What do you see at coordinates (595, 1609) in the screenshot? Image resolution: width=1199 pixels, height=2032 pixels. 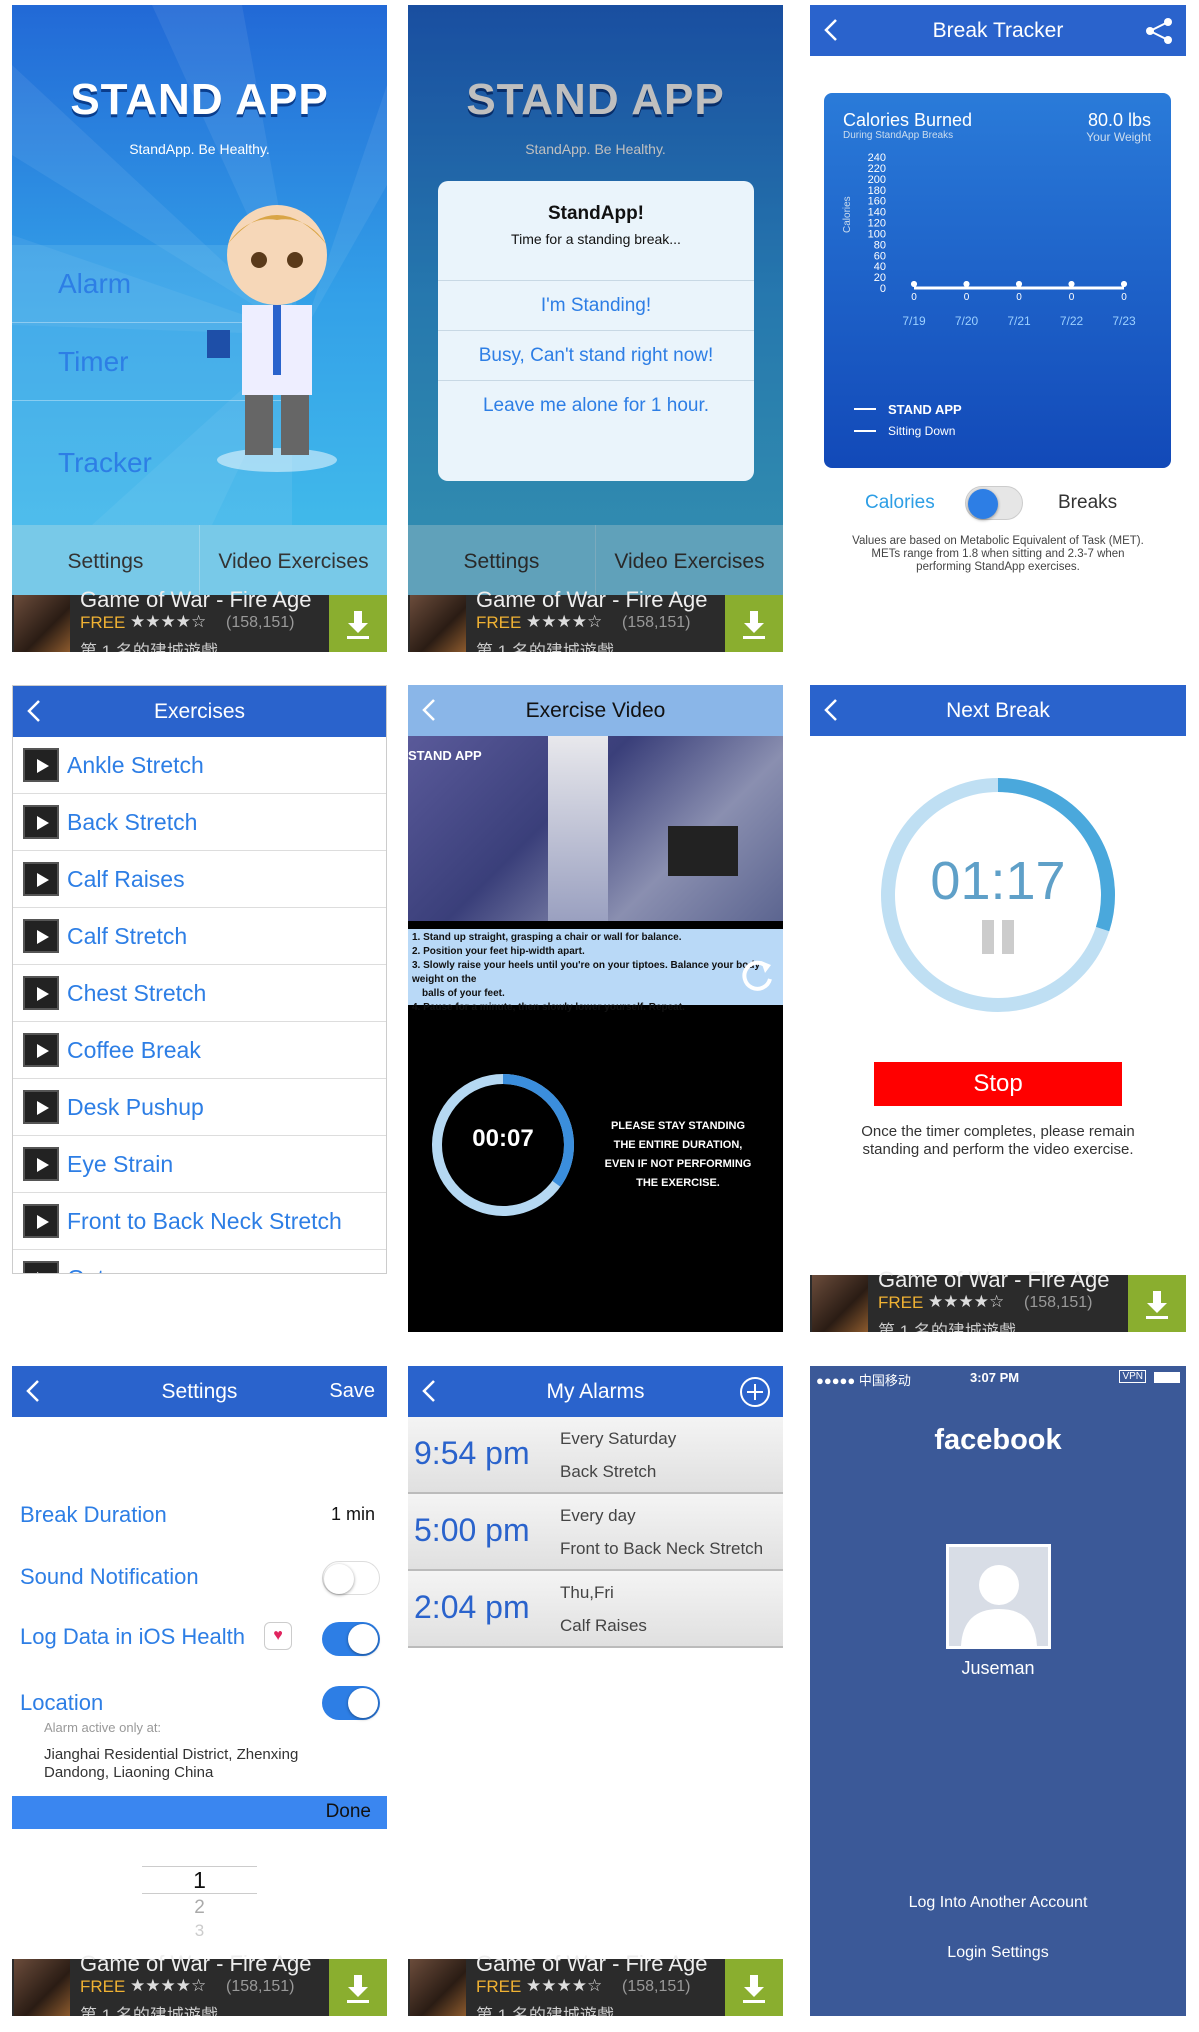 I see `alarm-row: 2:04 pm Thu,Fri Calf Raises` at bounding box center [595, 1609].